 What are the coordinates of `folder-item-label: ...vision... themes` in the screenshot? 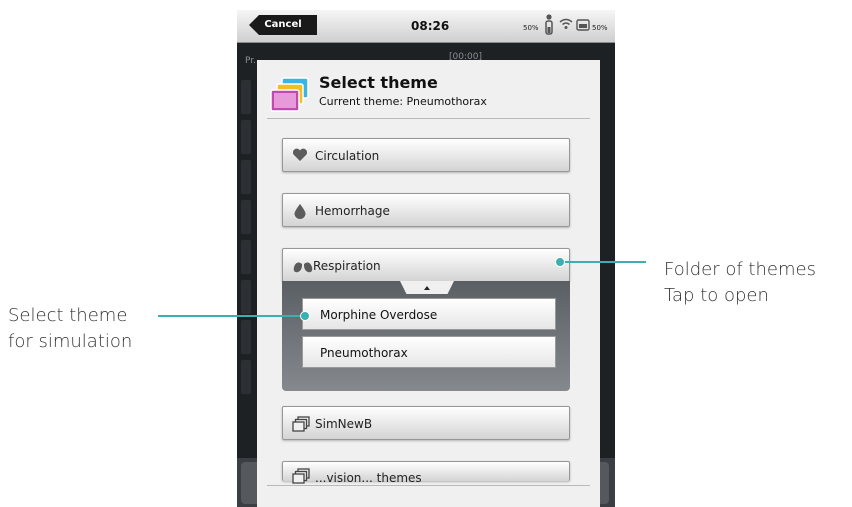 It's located at (368, 478).